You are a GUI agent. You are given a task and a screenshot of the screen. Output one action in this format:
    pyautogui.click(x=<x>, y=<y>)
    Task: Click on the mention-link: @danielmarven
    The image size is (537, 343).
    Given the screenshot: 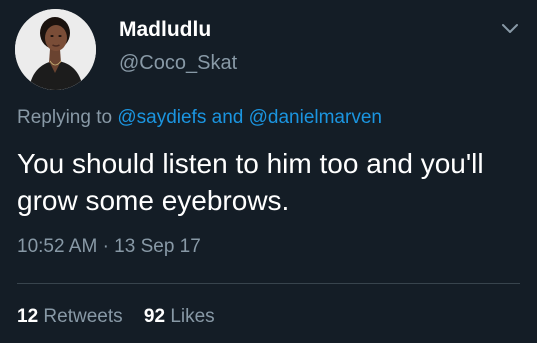 What is the action you would take?
    pyautogui.click(x=315, y=117)
    